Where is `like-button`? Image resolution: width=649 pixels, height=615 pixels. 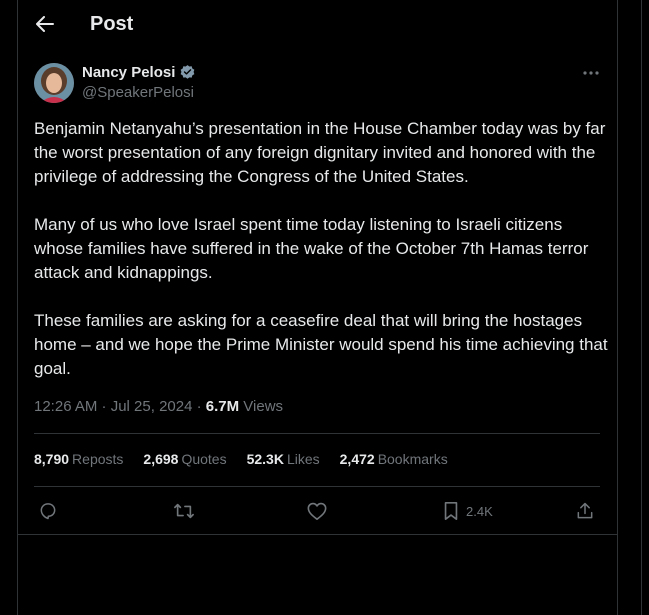
like-button is located at coordinates (317, 511).